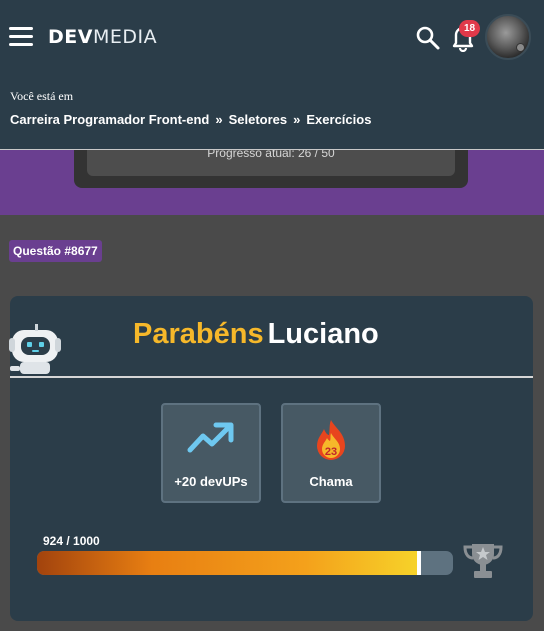 The width and height of the screenshot is (544, 631). Describe the element at coordinates (21, 36) in the screenshot. I see `menu-icon` at that location.